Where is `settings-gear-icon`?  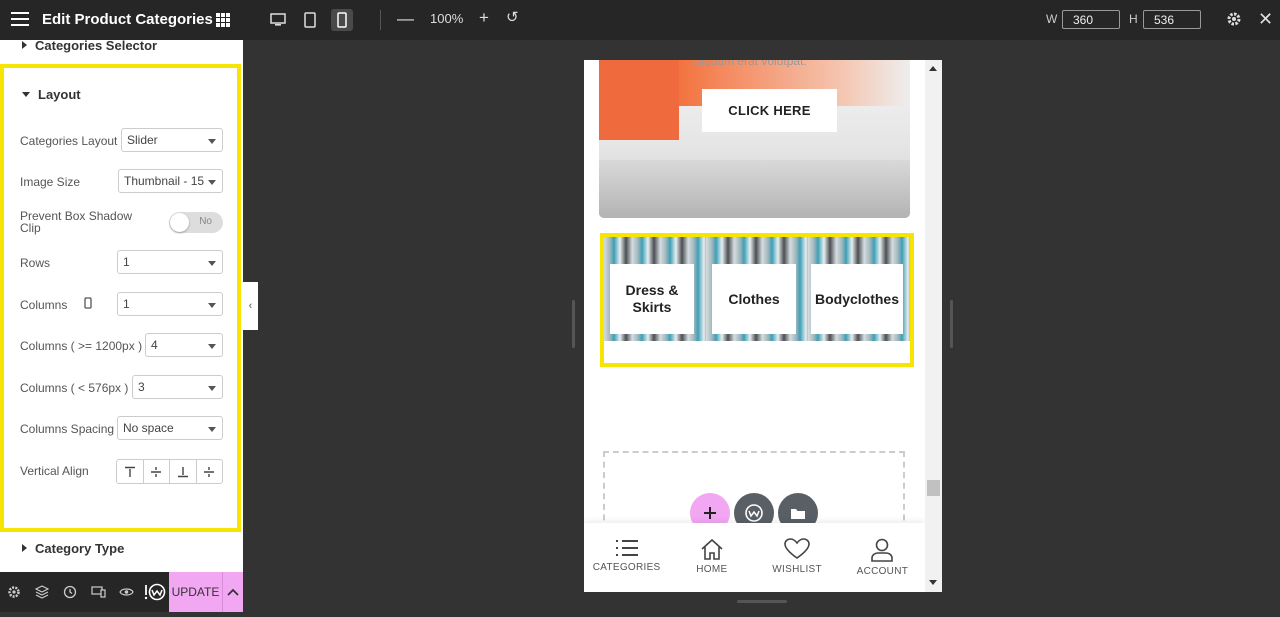
settings-gear-icon is located at coordinates (1234, 21).